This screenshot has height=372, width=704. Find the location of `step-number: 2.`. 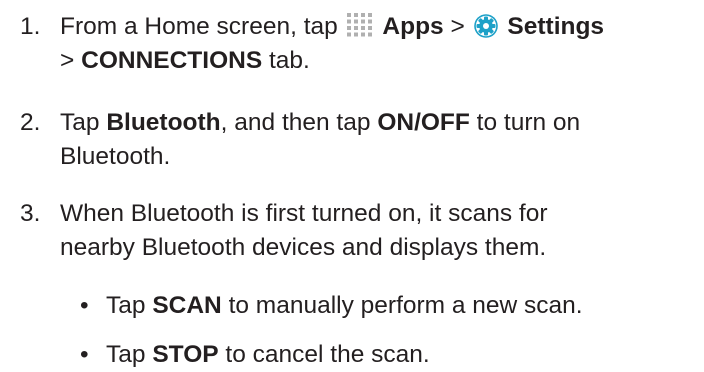

step-number: 2. is located at coordinates (30, 122).